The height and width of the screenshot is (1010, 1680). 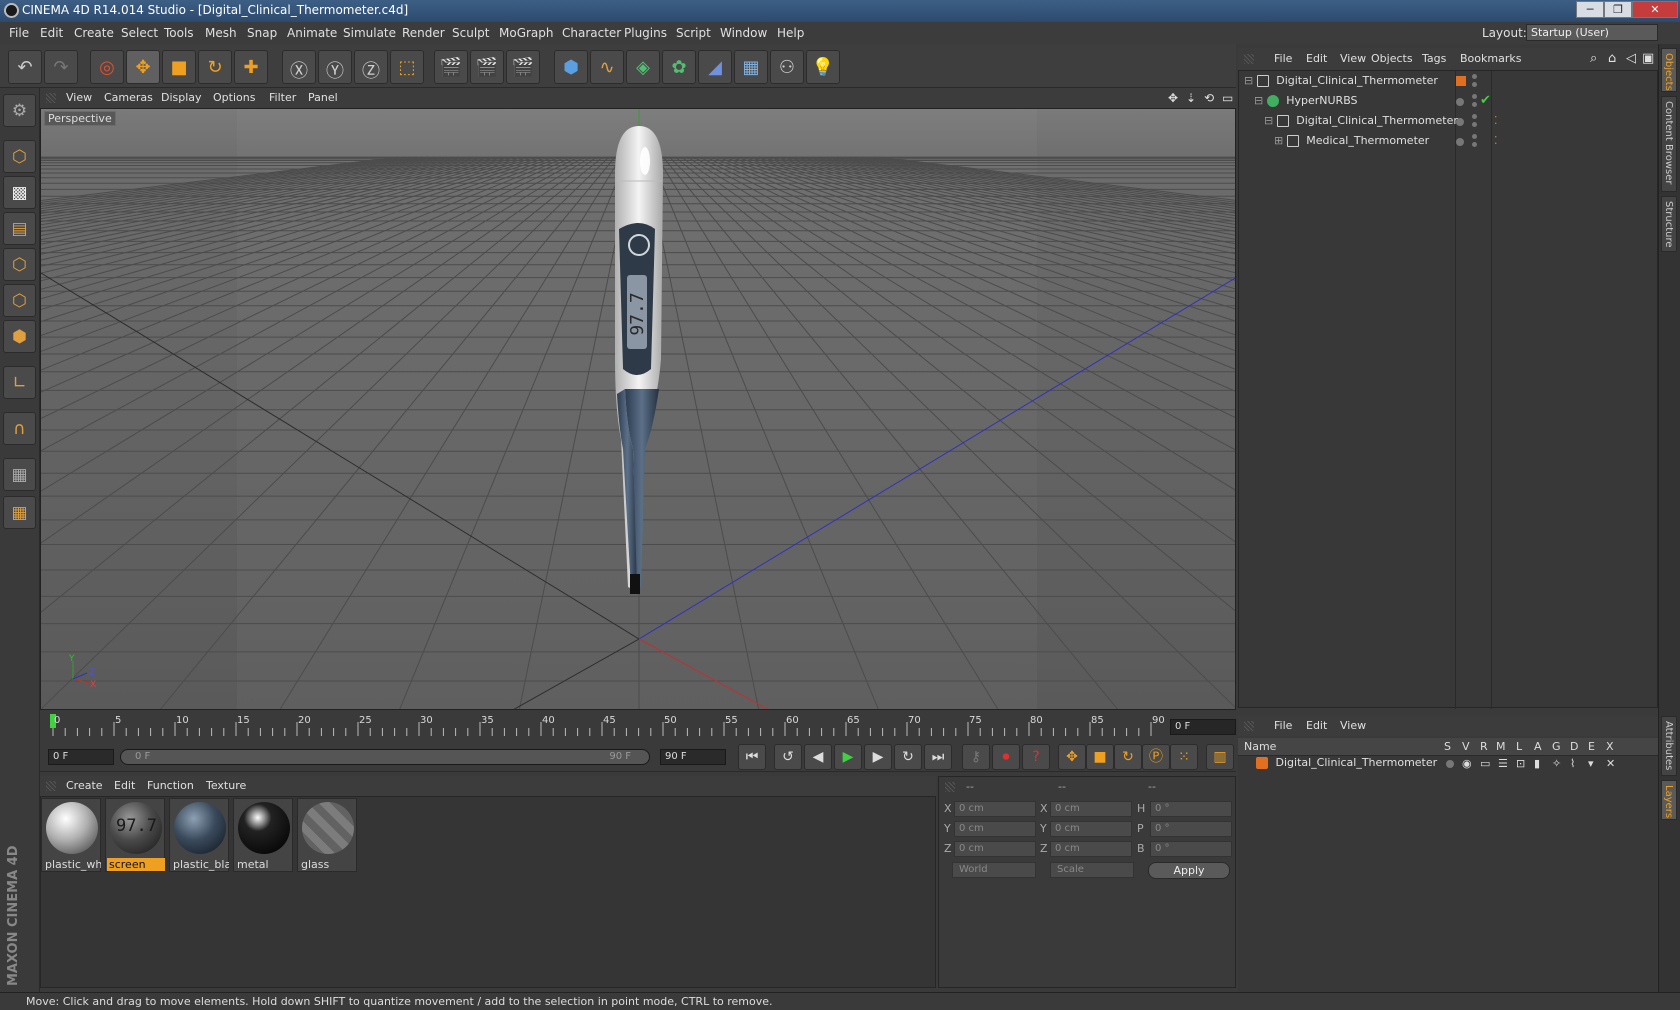 I want to click on coordinate-mode-select: World, so click(x=994, y=870).